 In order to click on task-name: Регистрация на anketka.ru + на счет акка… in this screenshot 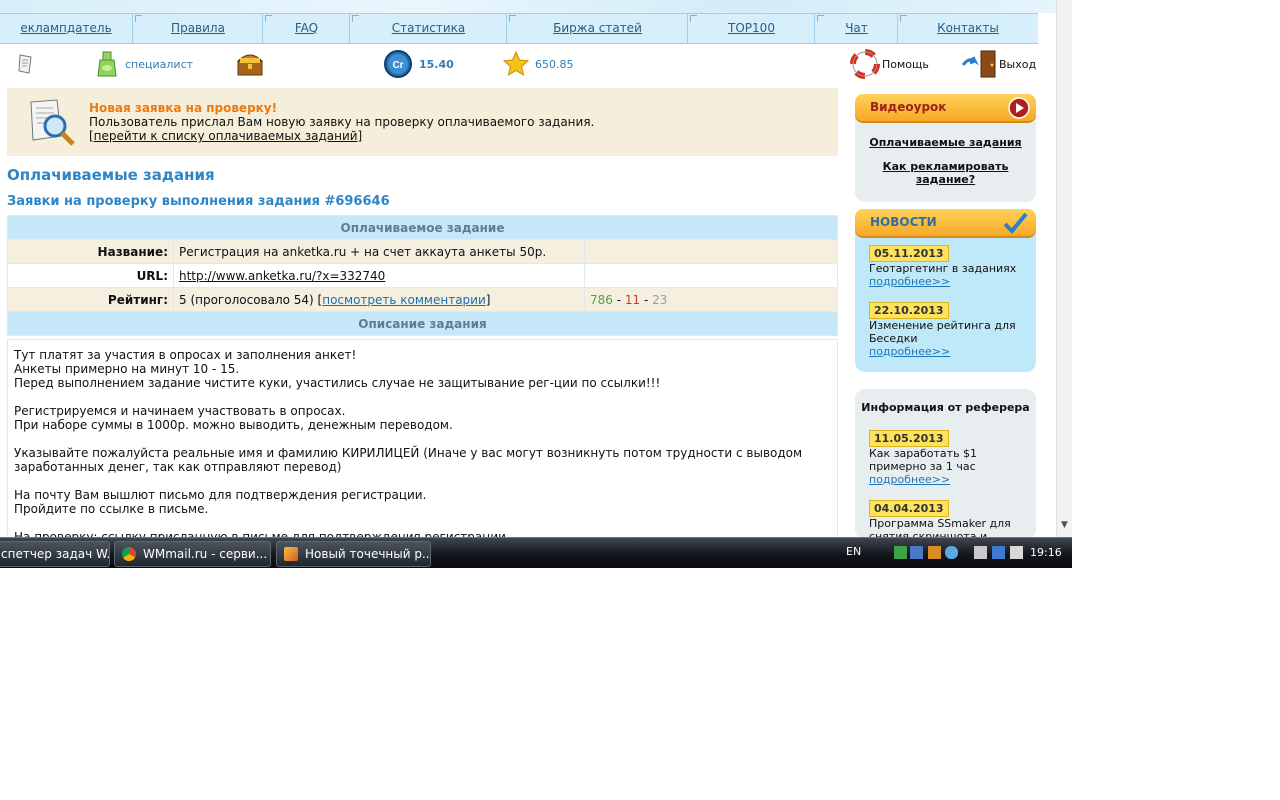, I will do `click(379, 251)`.